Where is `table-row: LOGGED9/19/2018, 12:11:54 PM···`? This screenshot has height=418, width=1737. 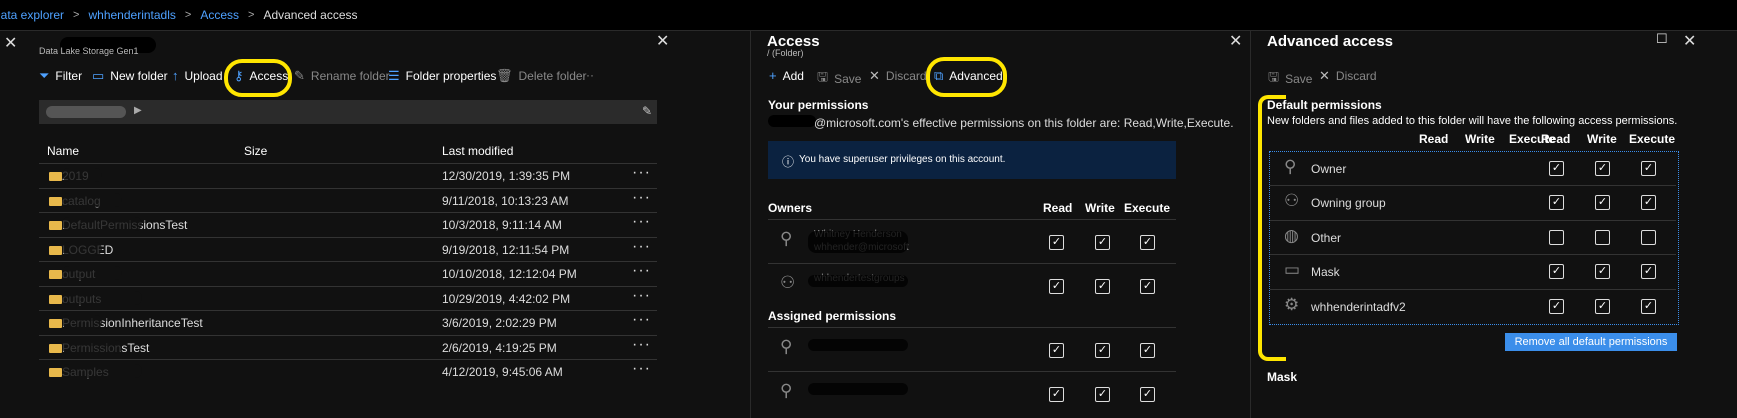
table-row: LOGGED9/19/2018, 12:11:54 PM··· is located at coordinates (348, 249).